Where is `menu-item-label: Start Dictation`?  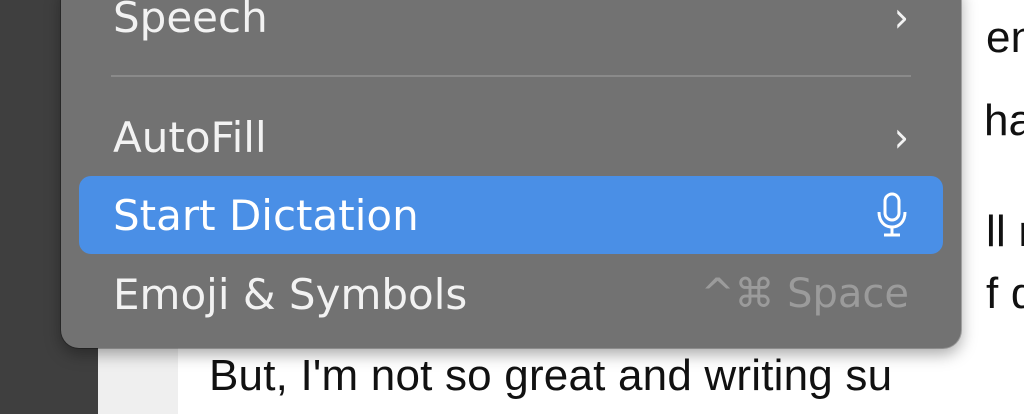
menu-item-label: Start Dictation is located at coordinates (266, 215).